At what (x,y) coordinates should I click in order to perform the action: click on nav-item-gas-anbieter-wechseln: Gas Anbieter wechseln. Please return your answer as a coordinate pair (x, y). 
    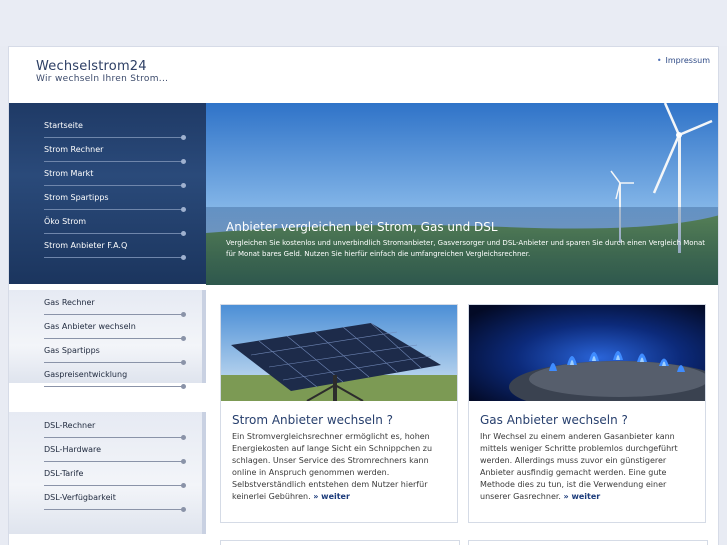
    Looking at the image, I should click on (107, 329).